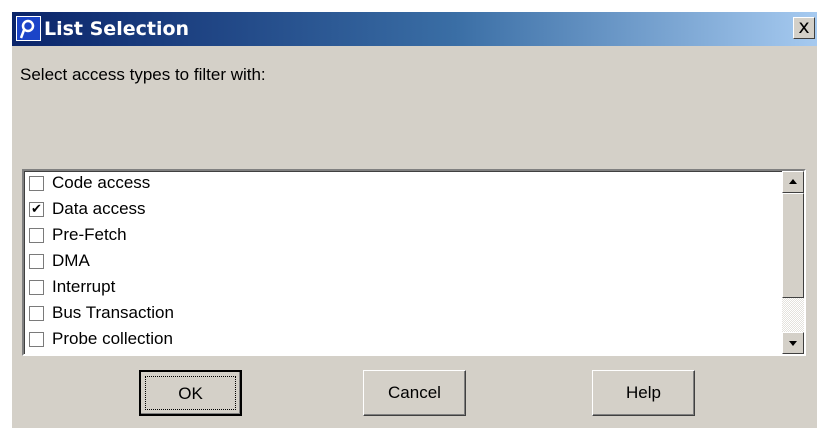 The width and height of the screenshot is (817, 428). Describe the element at coordinates (36, 209) in the screenshot. I see `checkbox-checked: ✔` at that location.